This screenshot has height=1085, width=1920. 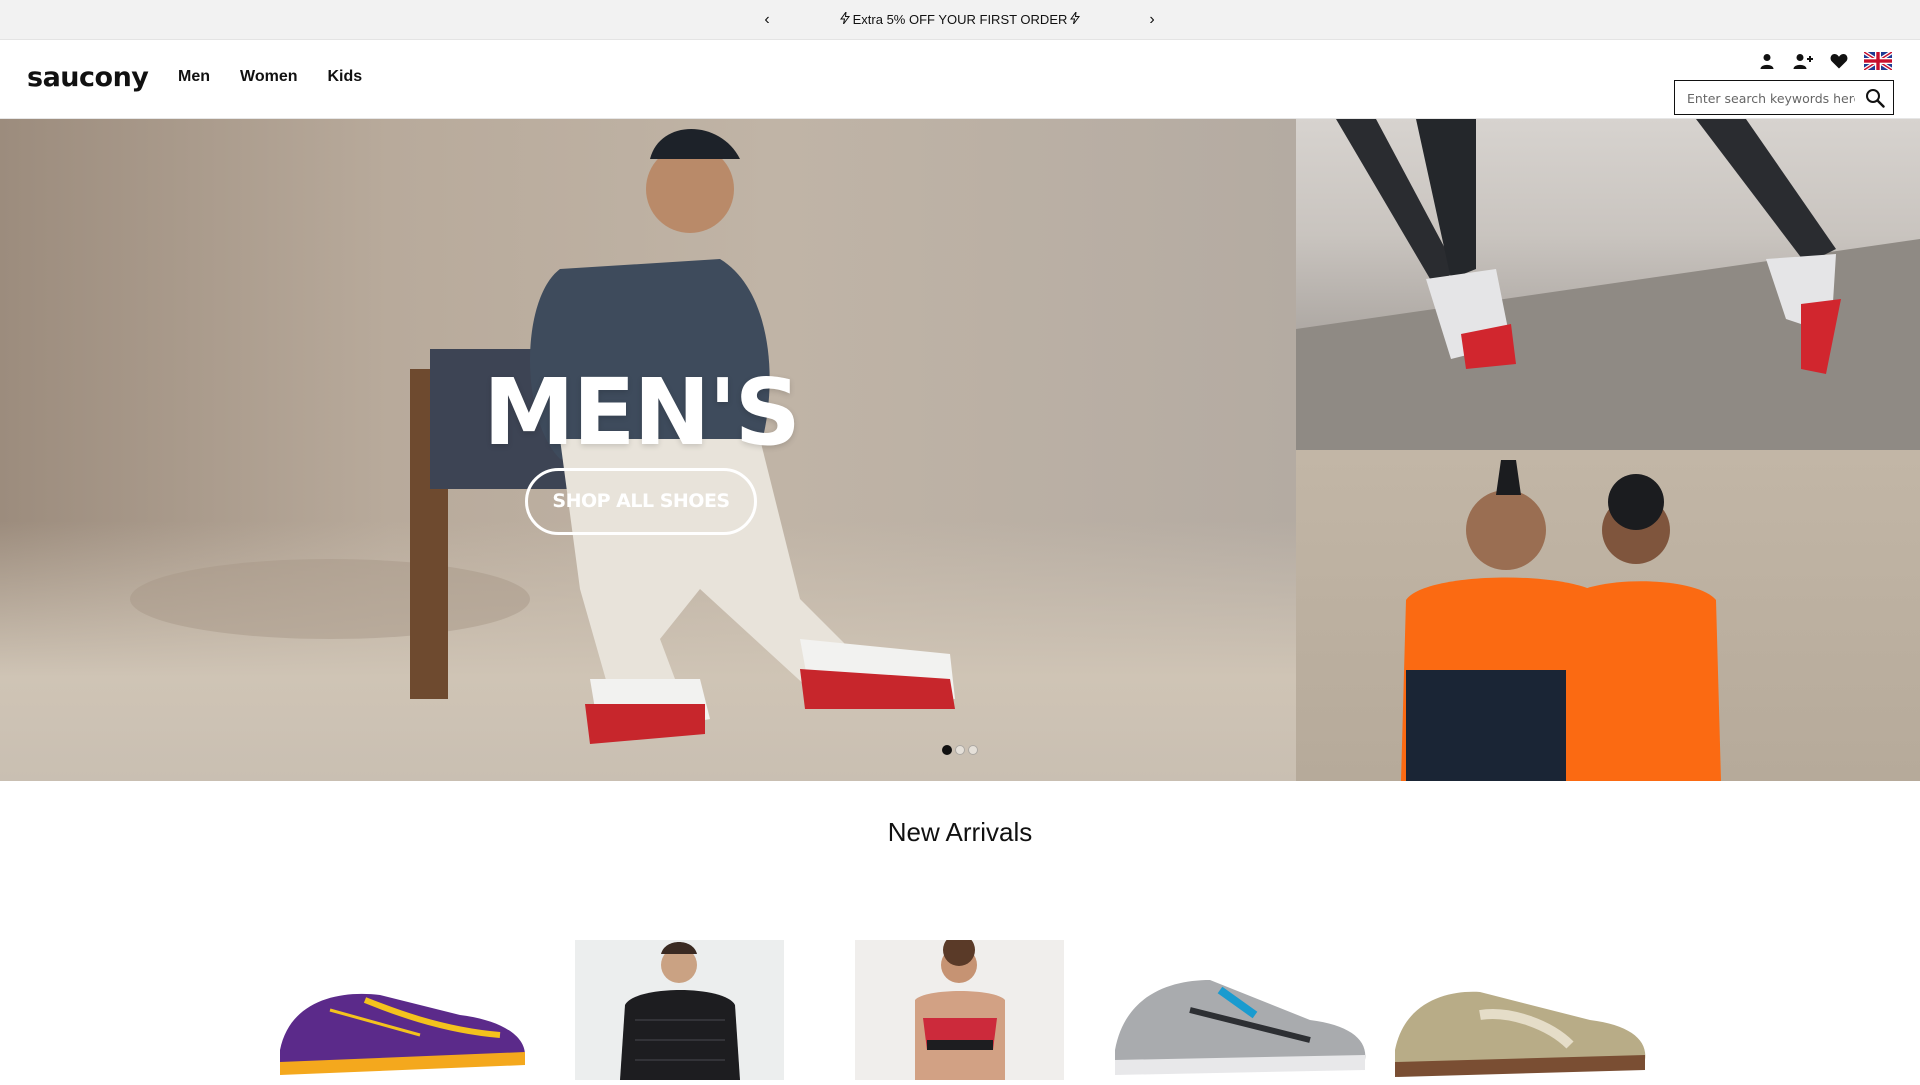 I want to click on add-user-icon, so click(x=1803, y=61).